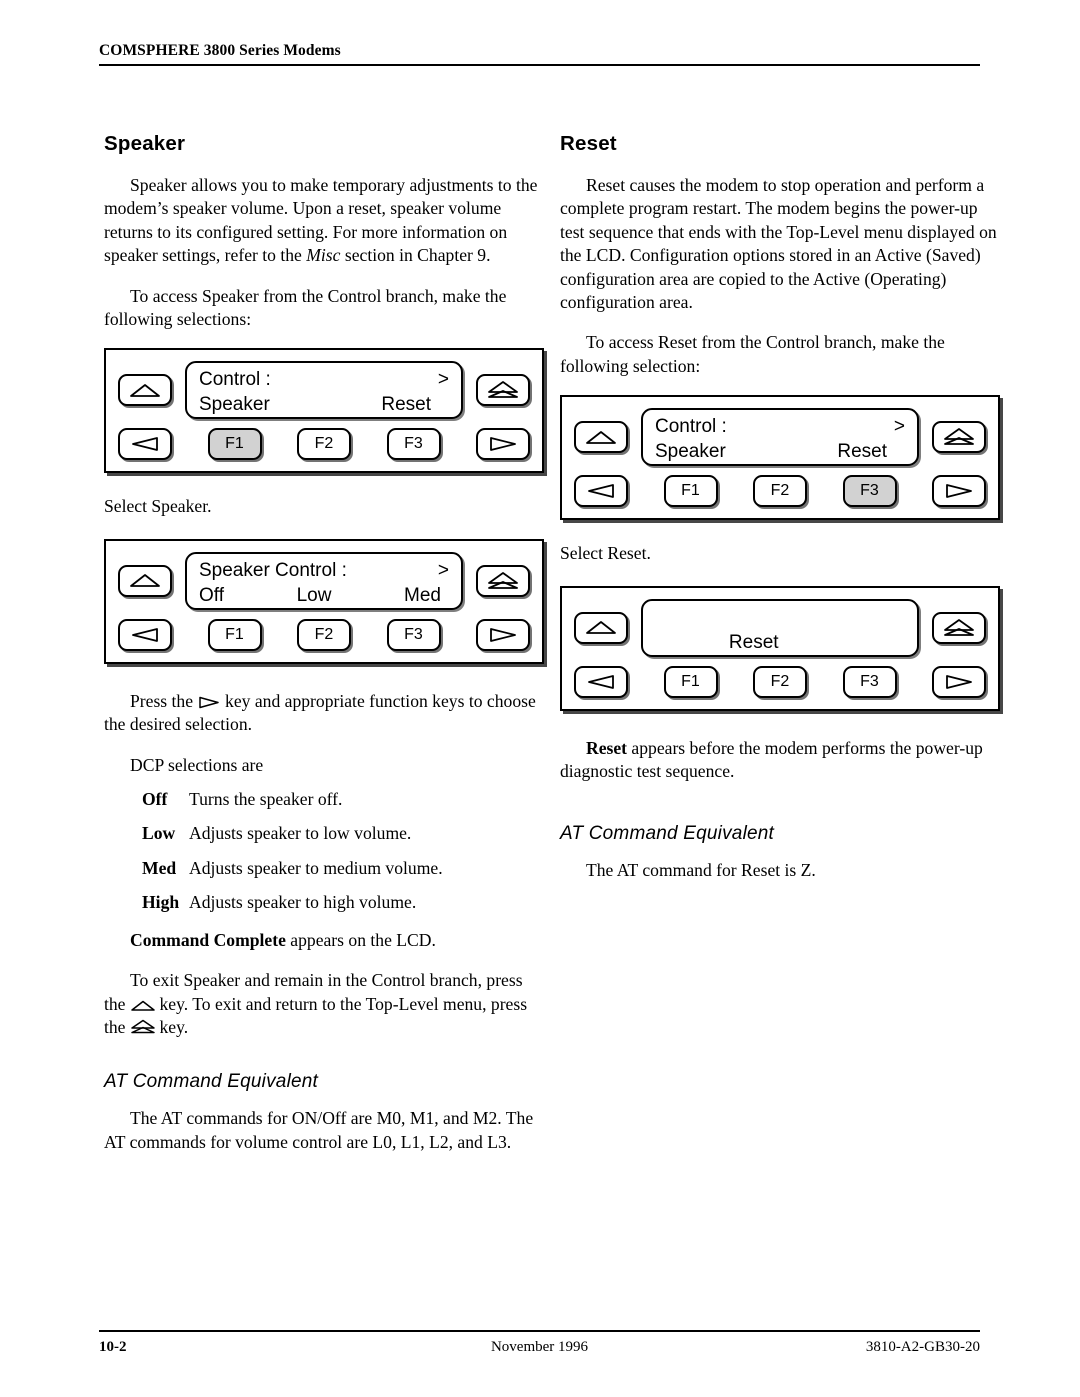 Image resolution: width=1080 pixels, height=1397 pixels. What do you see at coordinates (209, 702) in the screenshot?
I see `right-arrow-icon` at bounding box center [209, 702].